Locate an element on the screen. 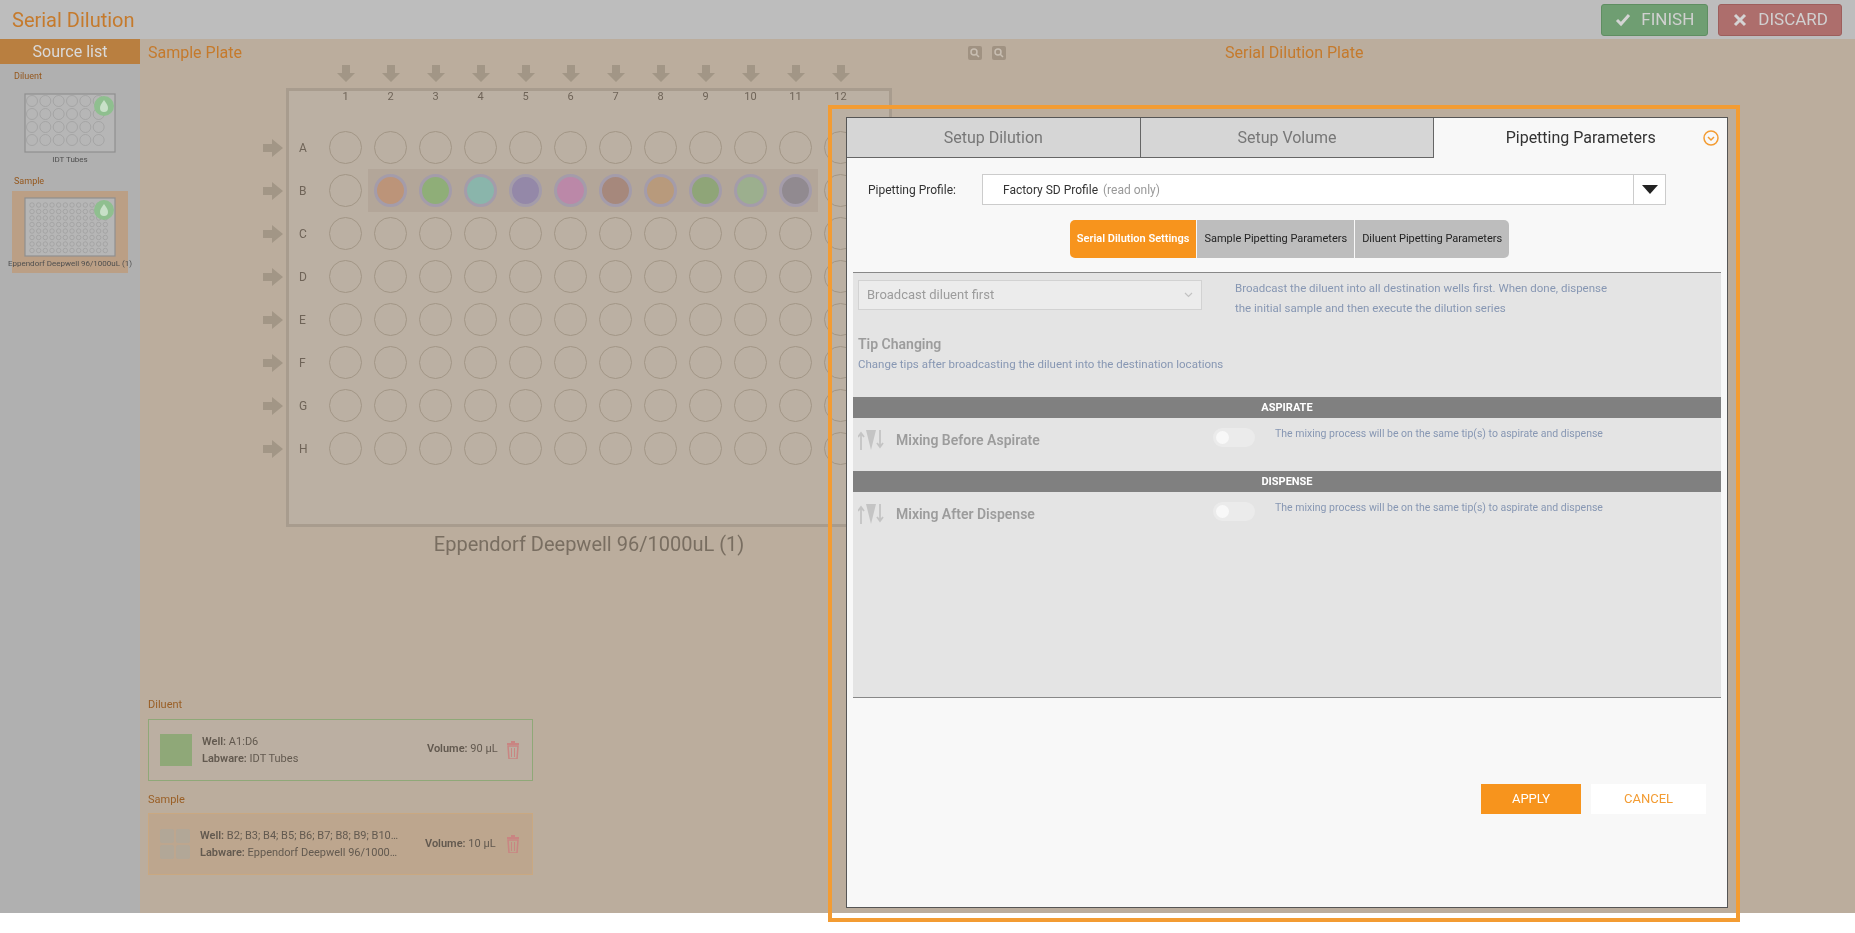 This screenshot has height=933, width=1855. column-label: 11 is located at coordinates (795, 96).